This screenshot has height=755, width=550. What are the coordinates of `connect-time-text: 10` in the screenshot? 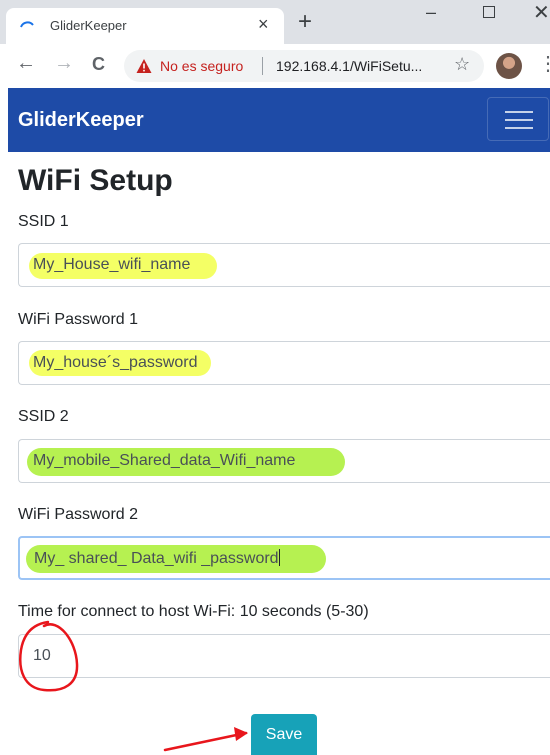 It's located at (42, 655).